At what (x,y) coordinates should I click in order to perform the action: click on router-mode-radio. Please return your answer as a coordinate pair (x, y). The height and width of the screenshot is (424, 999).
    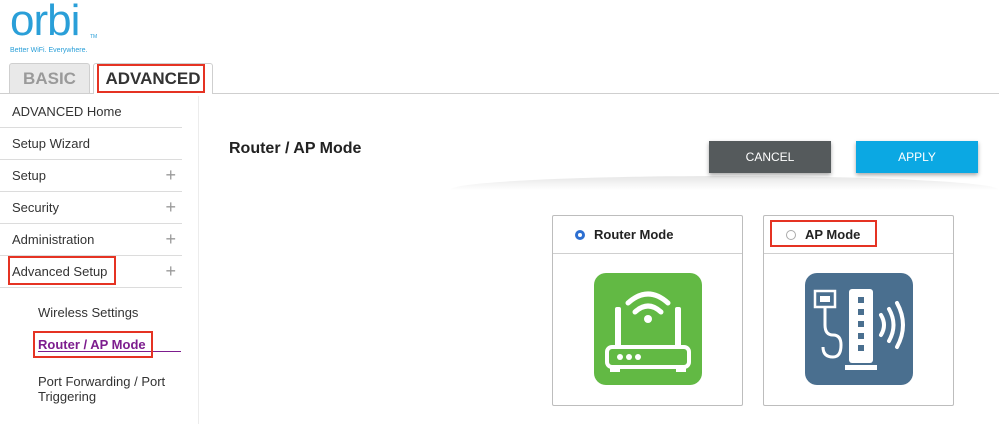
    Looking at the image, I should click on (580, 234).